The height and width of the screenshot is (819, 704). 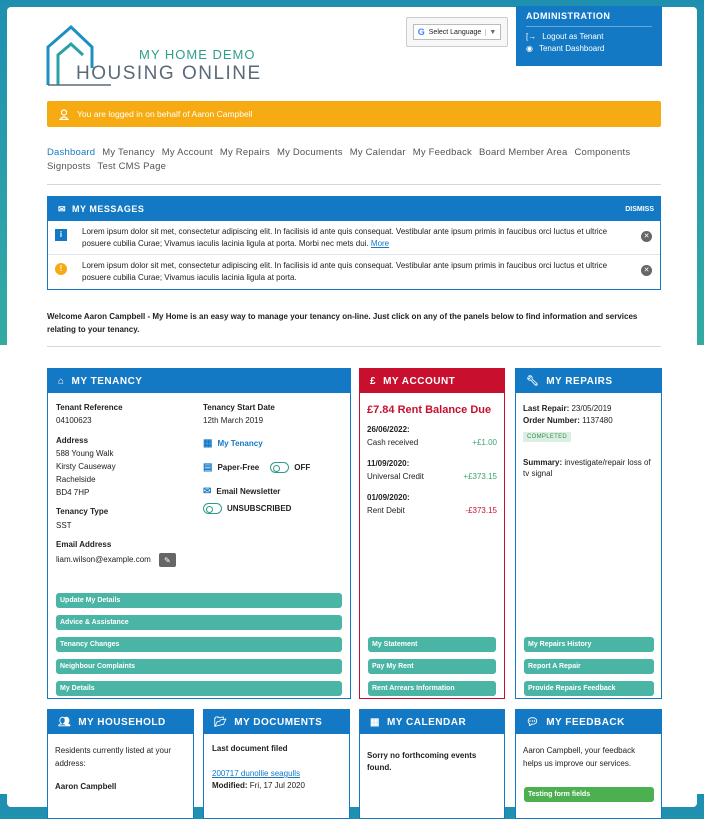 I want to click on email-value: liam.wilson@example.com, so click(x=103, y=560).